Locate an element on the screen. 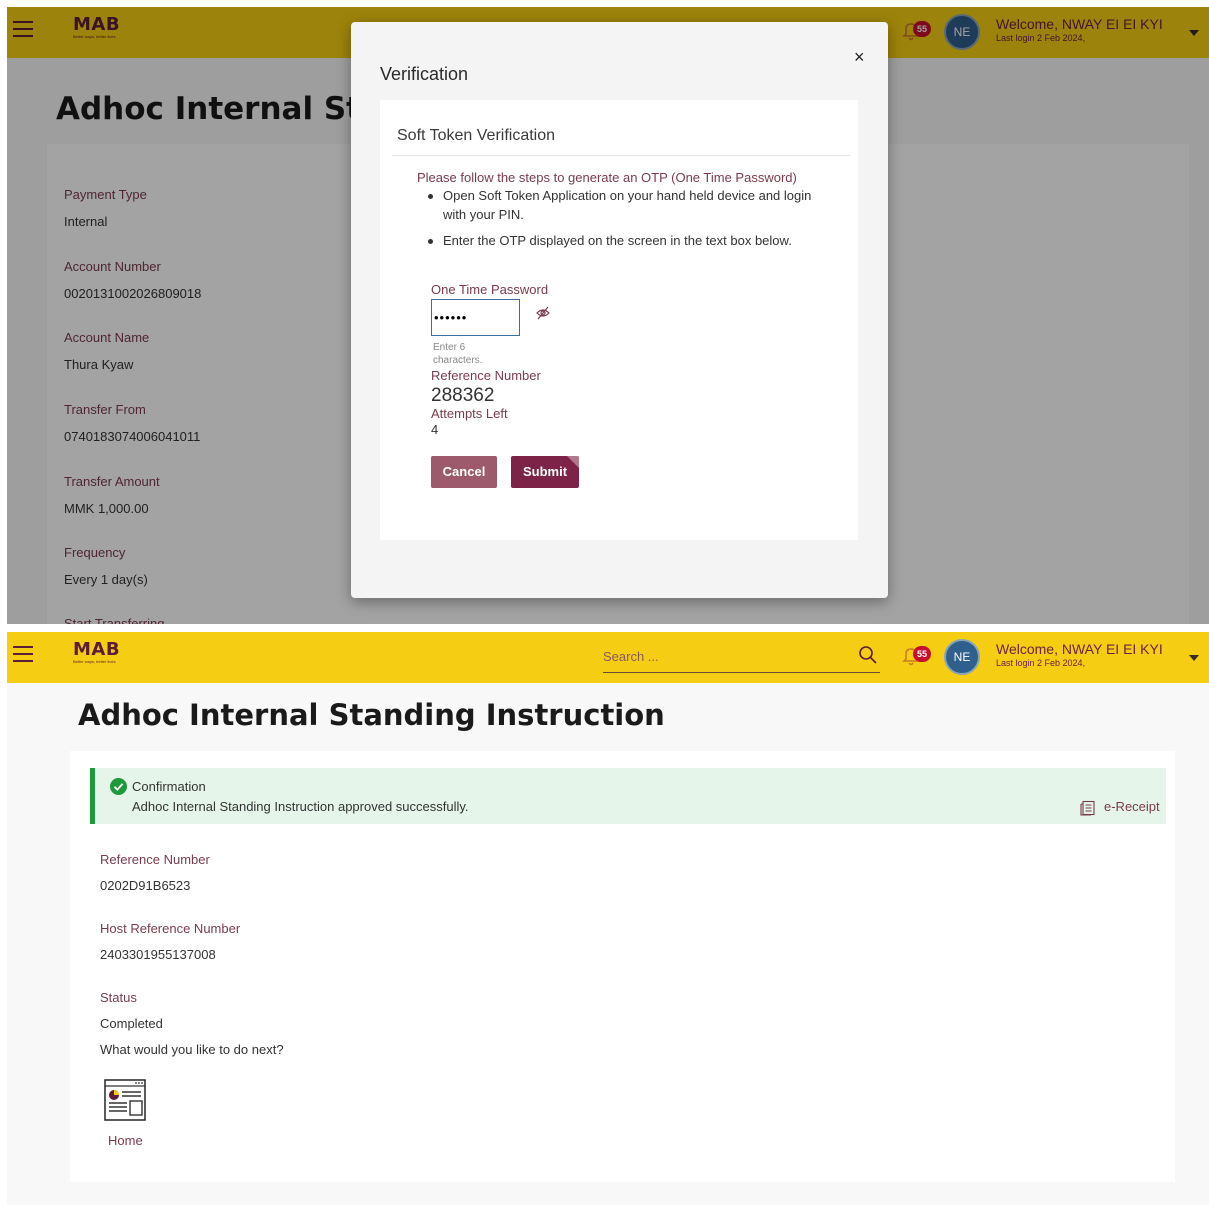  logo-tagline: Better ways, better lives is located at coordinates (94, 661).